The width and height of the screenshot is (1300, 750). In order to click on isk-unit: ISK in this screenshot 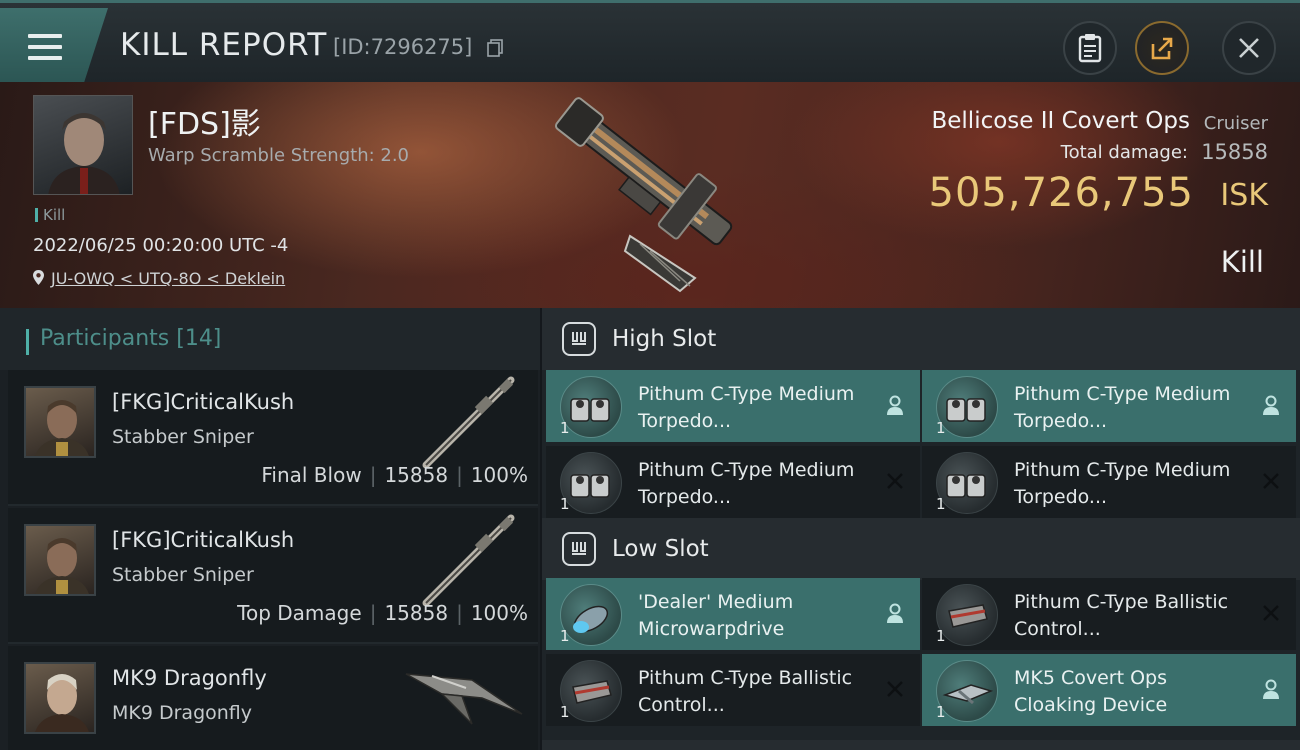, I will do `click(1244, 195)`.